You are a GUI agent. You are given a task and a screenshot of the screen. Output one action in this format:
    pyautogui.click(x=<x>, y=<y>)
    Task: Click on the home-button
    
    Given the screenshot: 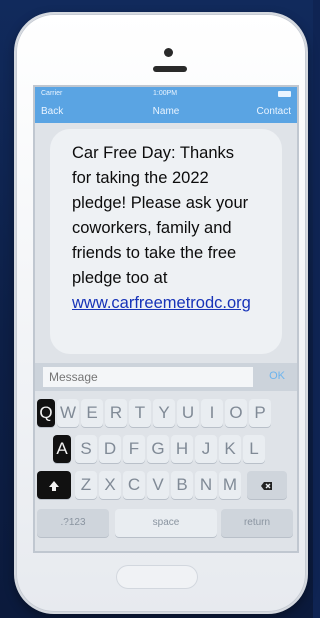 What is the action you would take?
    pyautogui.click(x=157, y=577)
    